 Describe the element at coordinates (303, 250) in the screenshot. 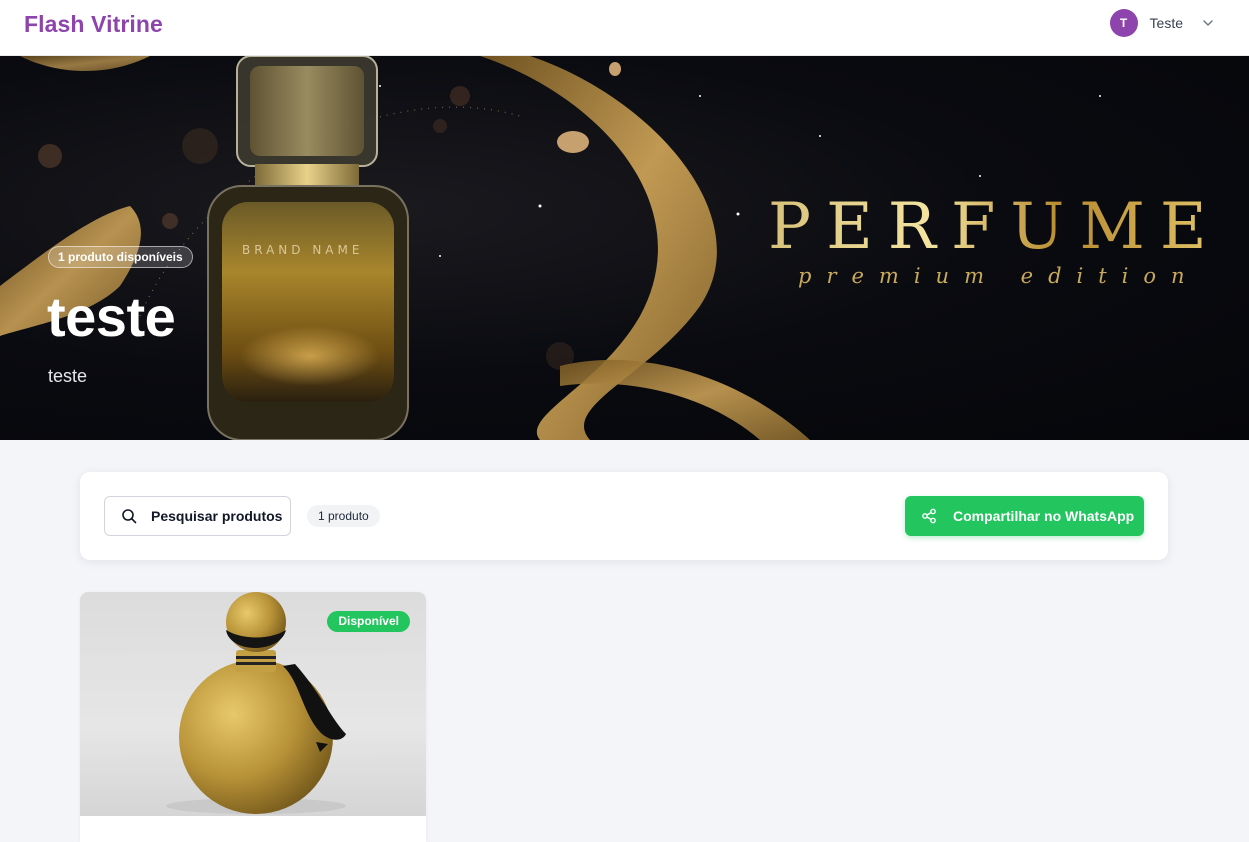

I see `bottle-label: BRAND NAME` at that location.